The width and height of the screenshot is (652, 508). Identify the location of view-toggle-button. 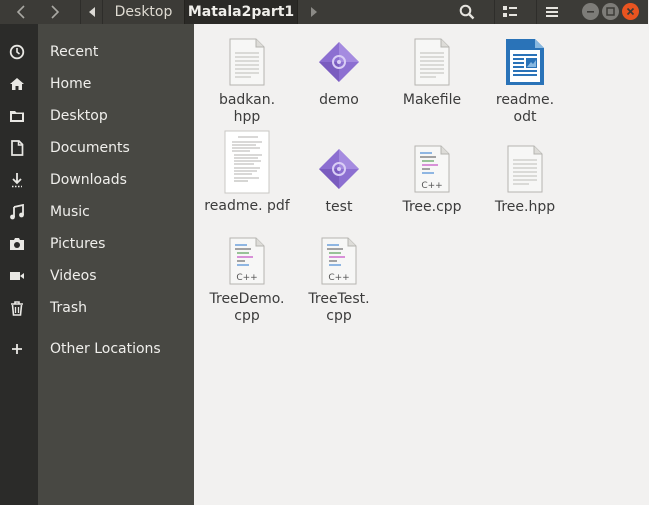
(509, 12).